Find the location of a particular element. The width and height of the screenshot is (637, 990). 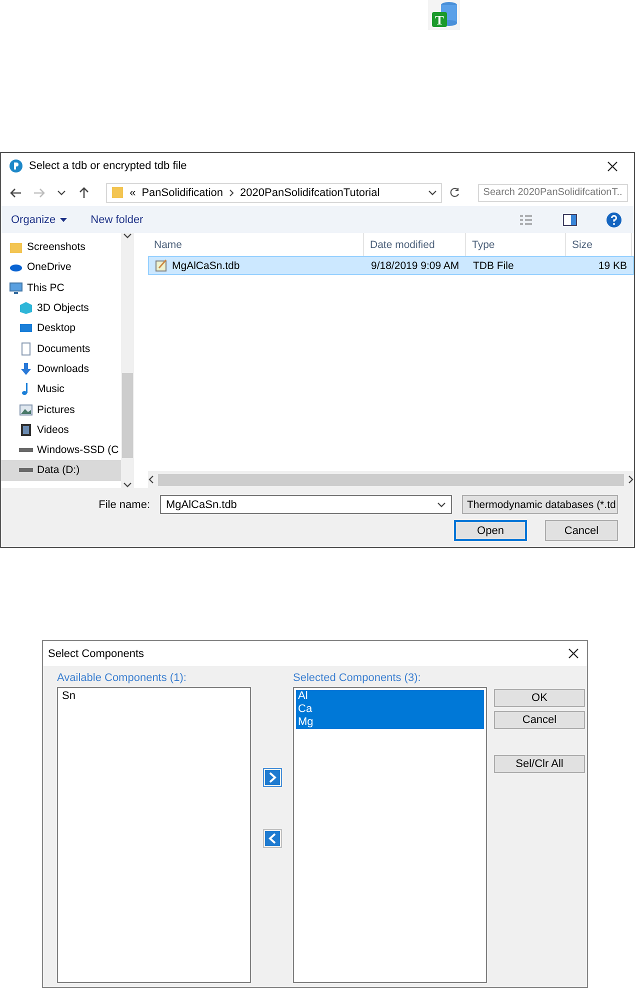

add-button is located at coordinates (272, 777).